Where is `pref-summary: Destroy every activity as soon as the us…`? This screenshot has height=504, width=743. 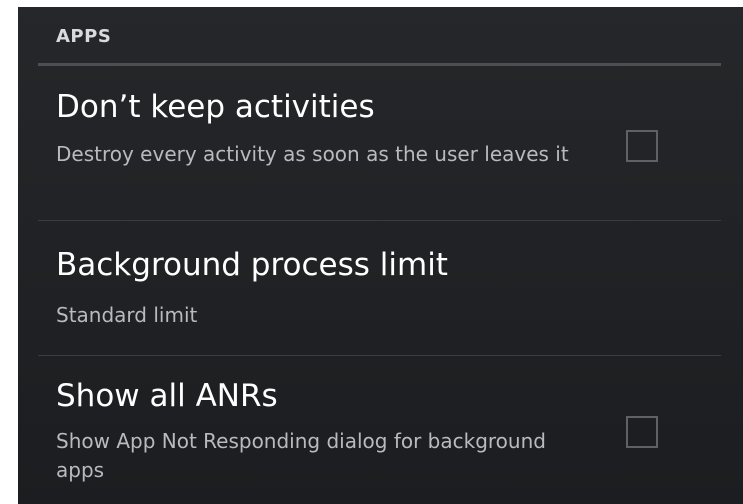 pref-summary: Destroy every activity as soon as the us… is located at coordinates (312, 154).